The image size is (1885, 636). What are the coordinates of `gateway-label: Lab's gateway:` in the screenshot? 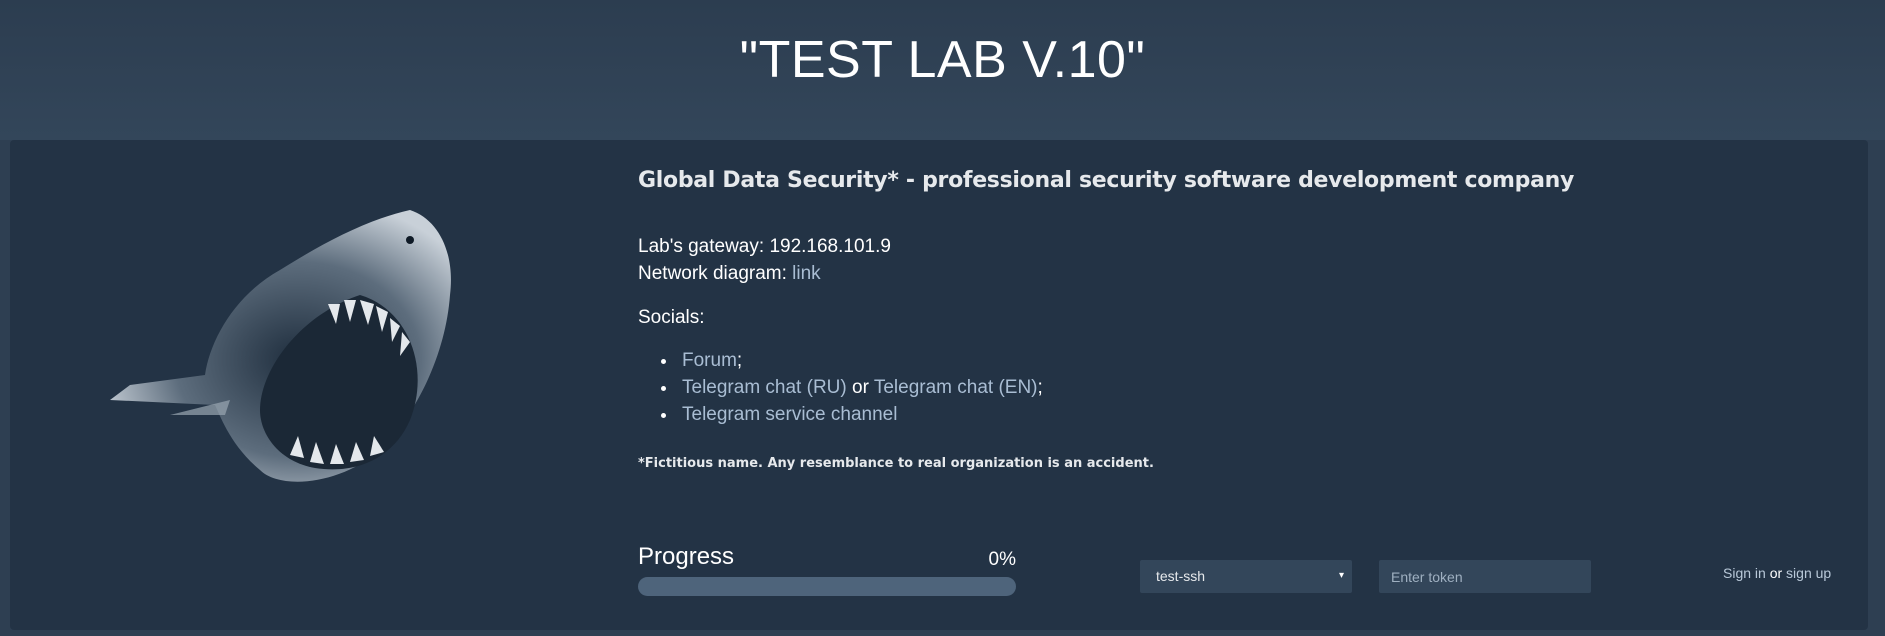 It's located at (701, 246).